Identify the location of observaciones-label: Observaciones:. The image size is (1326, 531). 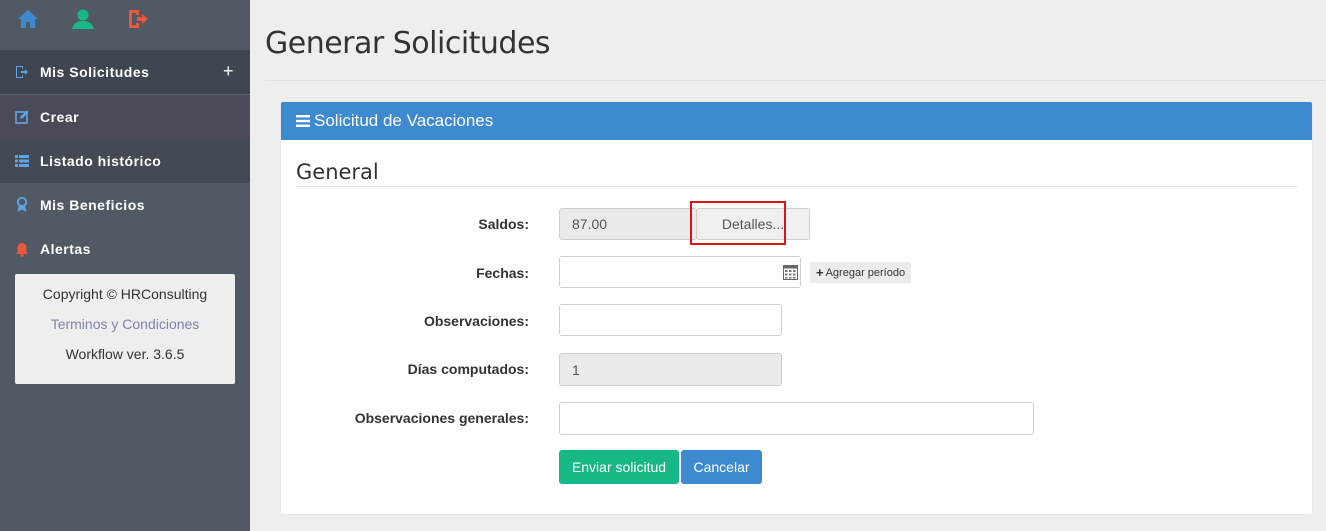
(476, 321).